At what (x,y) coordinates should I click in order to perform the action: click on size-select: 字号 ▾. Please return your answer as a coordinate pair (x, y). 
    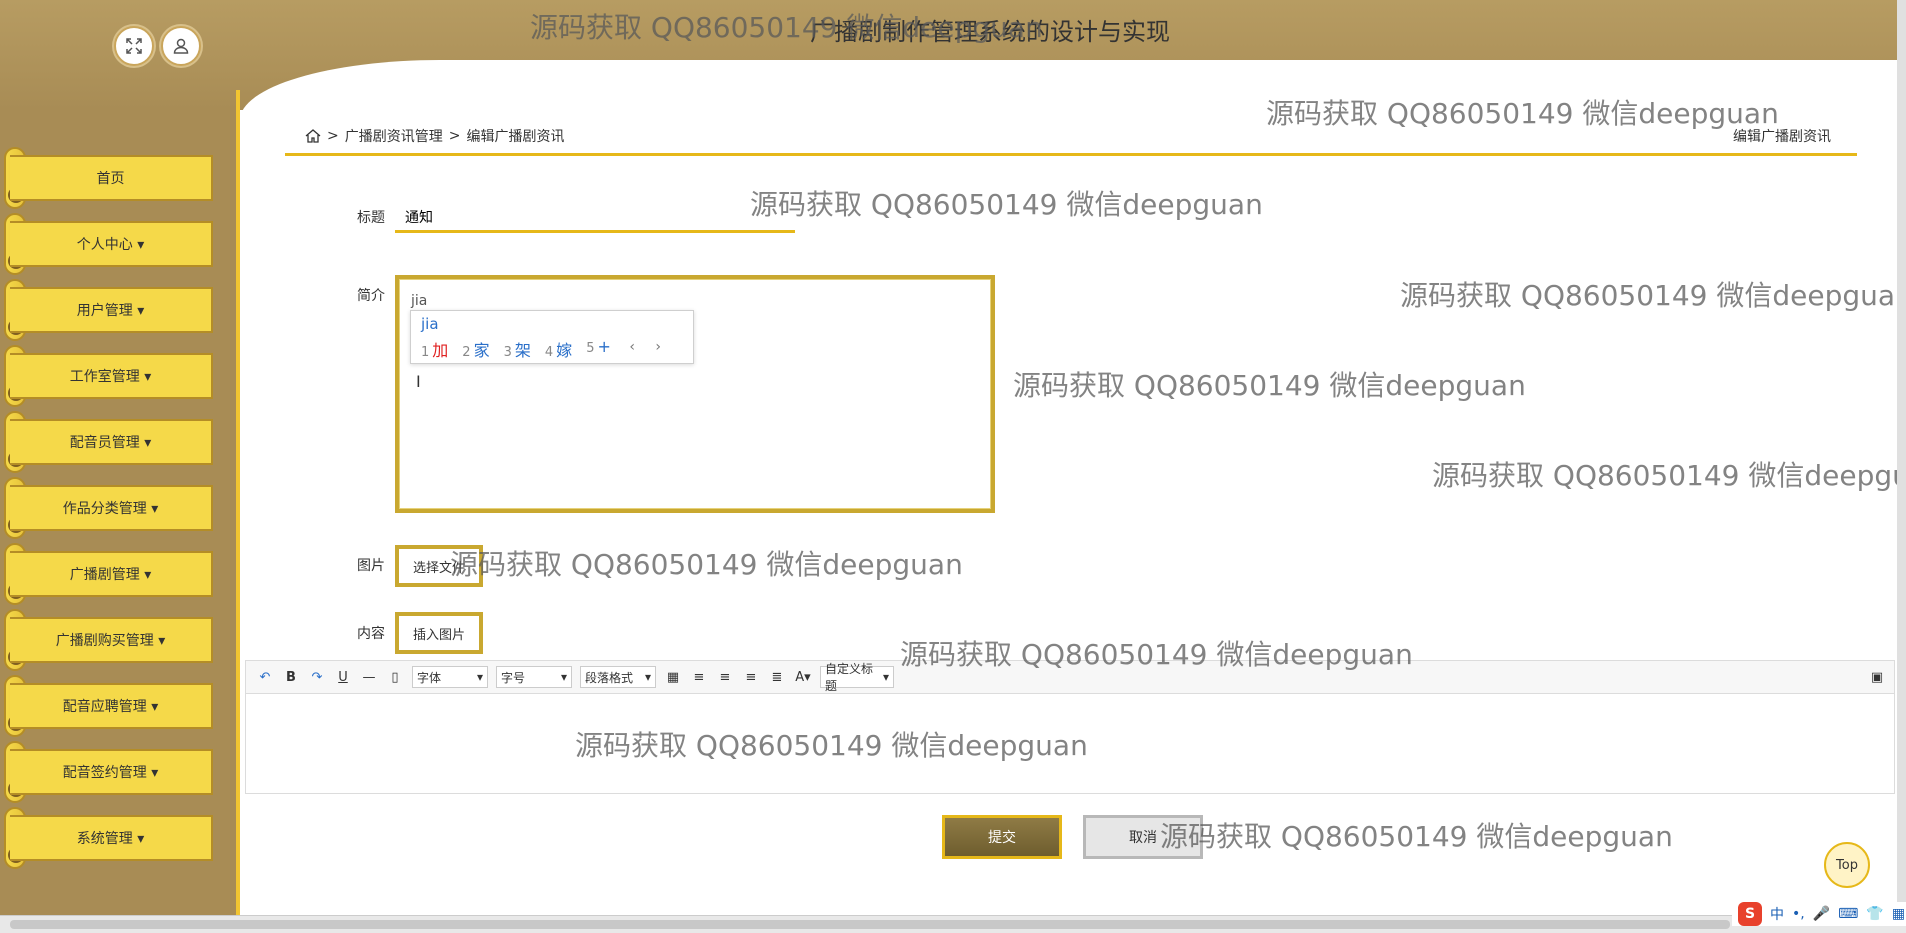
    Looking at the image, I should click on (534, 677).